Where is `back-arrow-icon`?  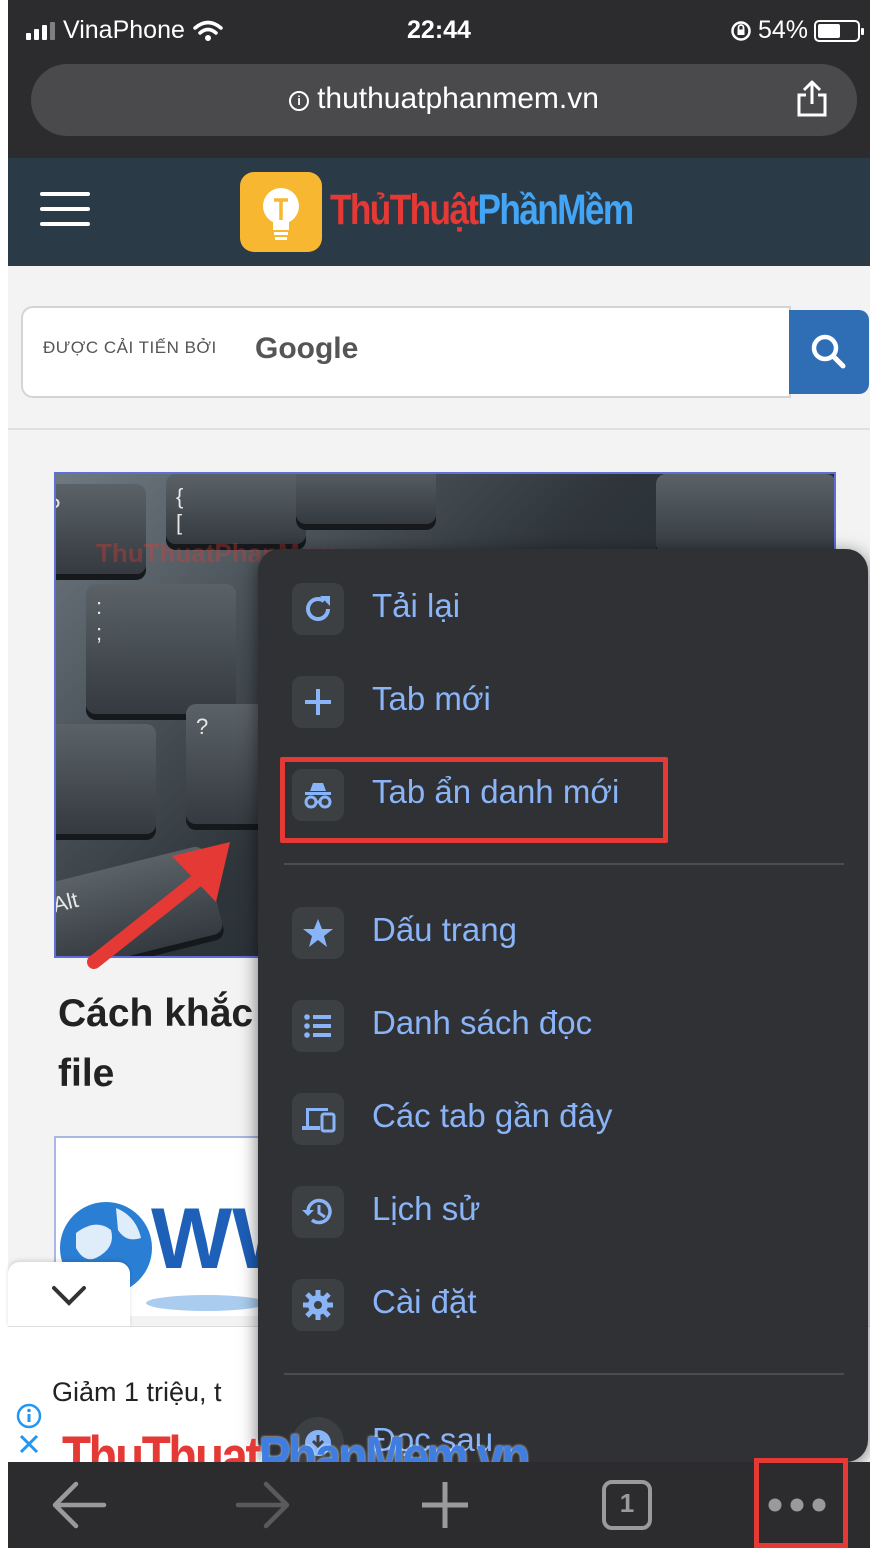 back-arrow-icon is located at coordinates (79, 1505).